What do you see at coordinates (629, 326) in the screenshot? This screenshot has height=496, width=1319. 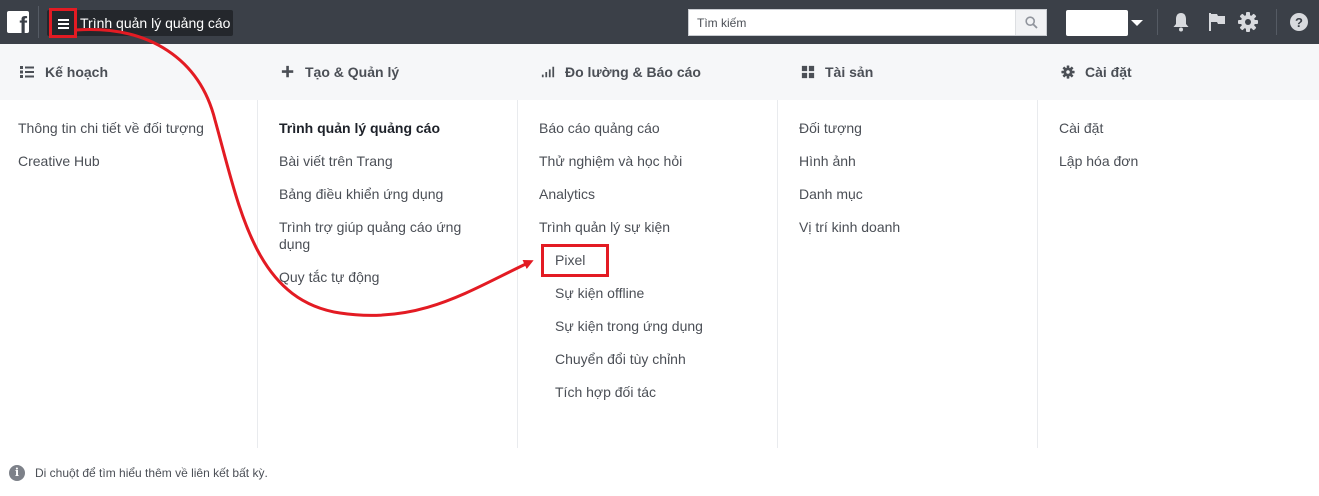 I see `menu-link-app-events: Sự kiện trong ứng dụng` at bounding box center [629, 326].